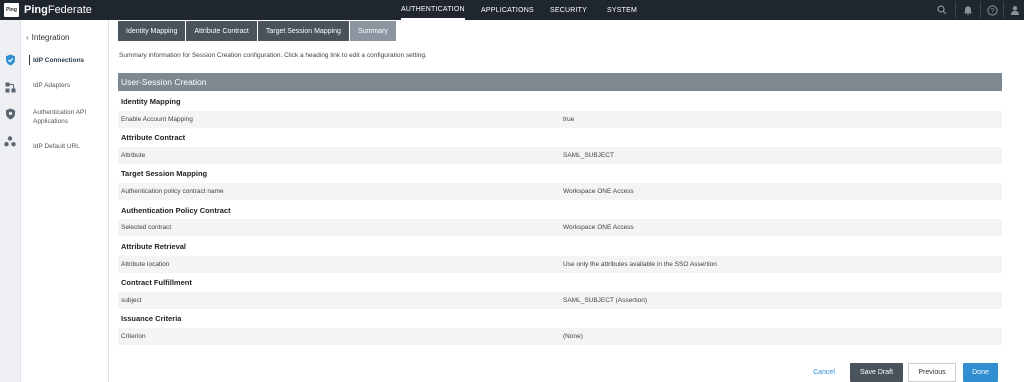 This screenshot has height=382, width=1024. I want to click on sidebar-back-label: Integration, so click(50, 37).